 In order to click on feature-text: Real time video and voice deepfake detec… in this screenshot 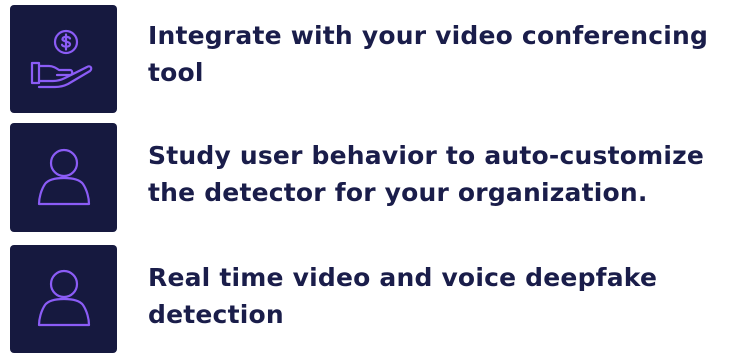, I will do `click(403, 296)`.